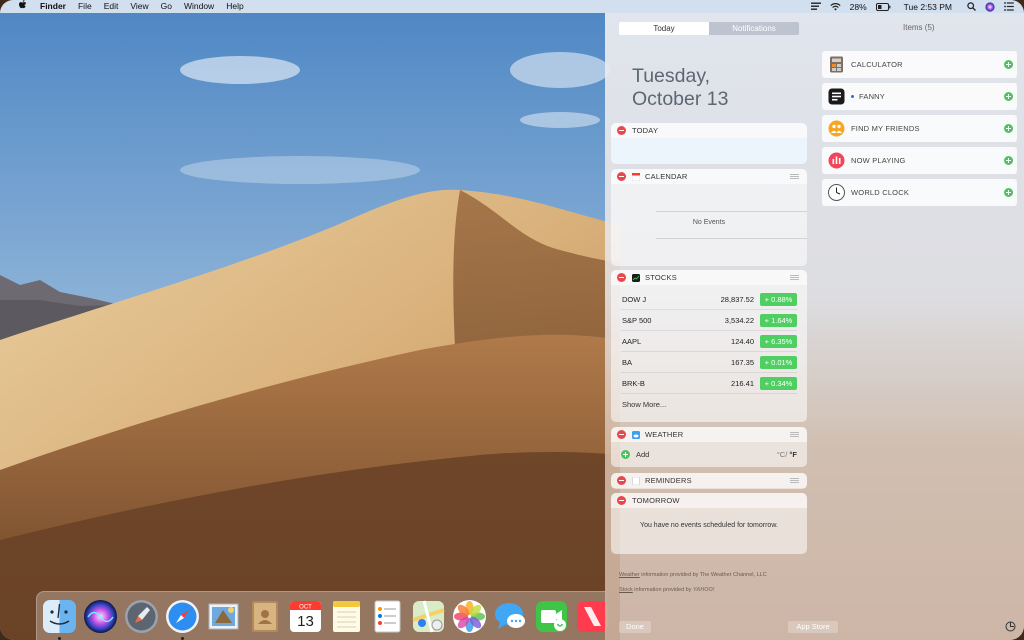 This screenshot has height=640, width=1024. I want to click on stock-row: BRK-B 216.41 + 0.34%, so click(709, 383).